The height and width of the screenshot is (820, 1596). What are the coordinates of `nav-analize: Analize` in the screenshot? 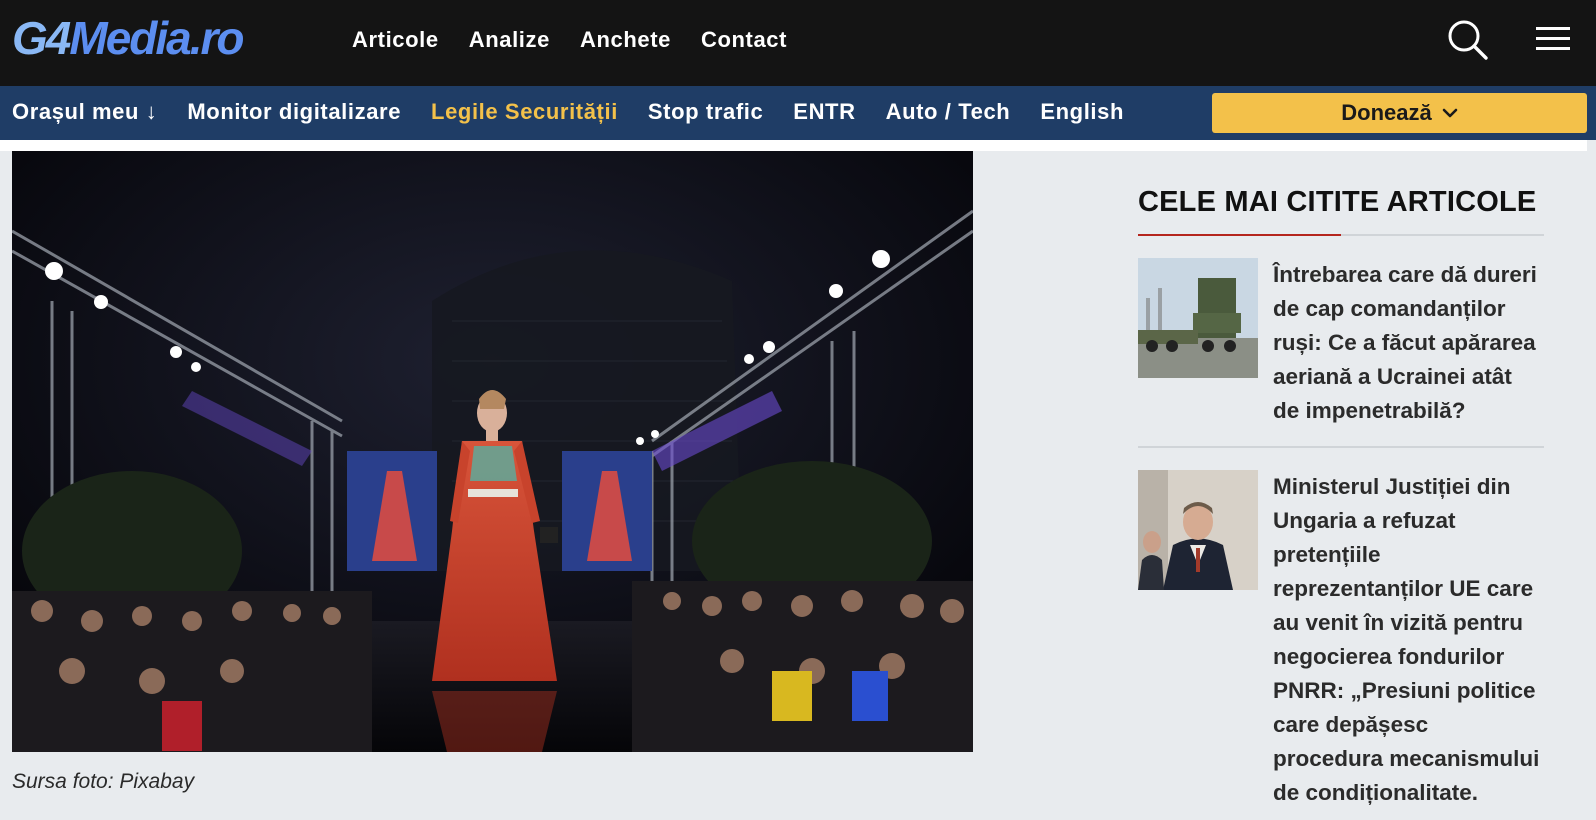 It's located at (509, 40).